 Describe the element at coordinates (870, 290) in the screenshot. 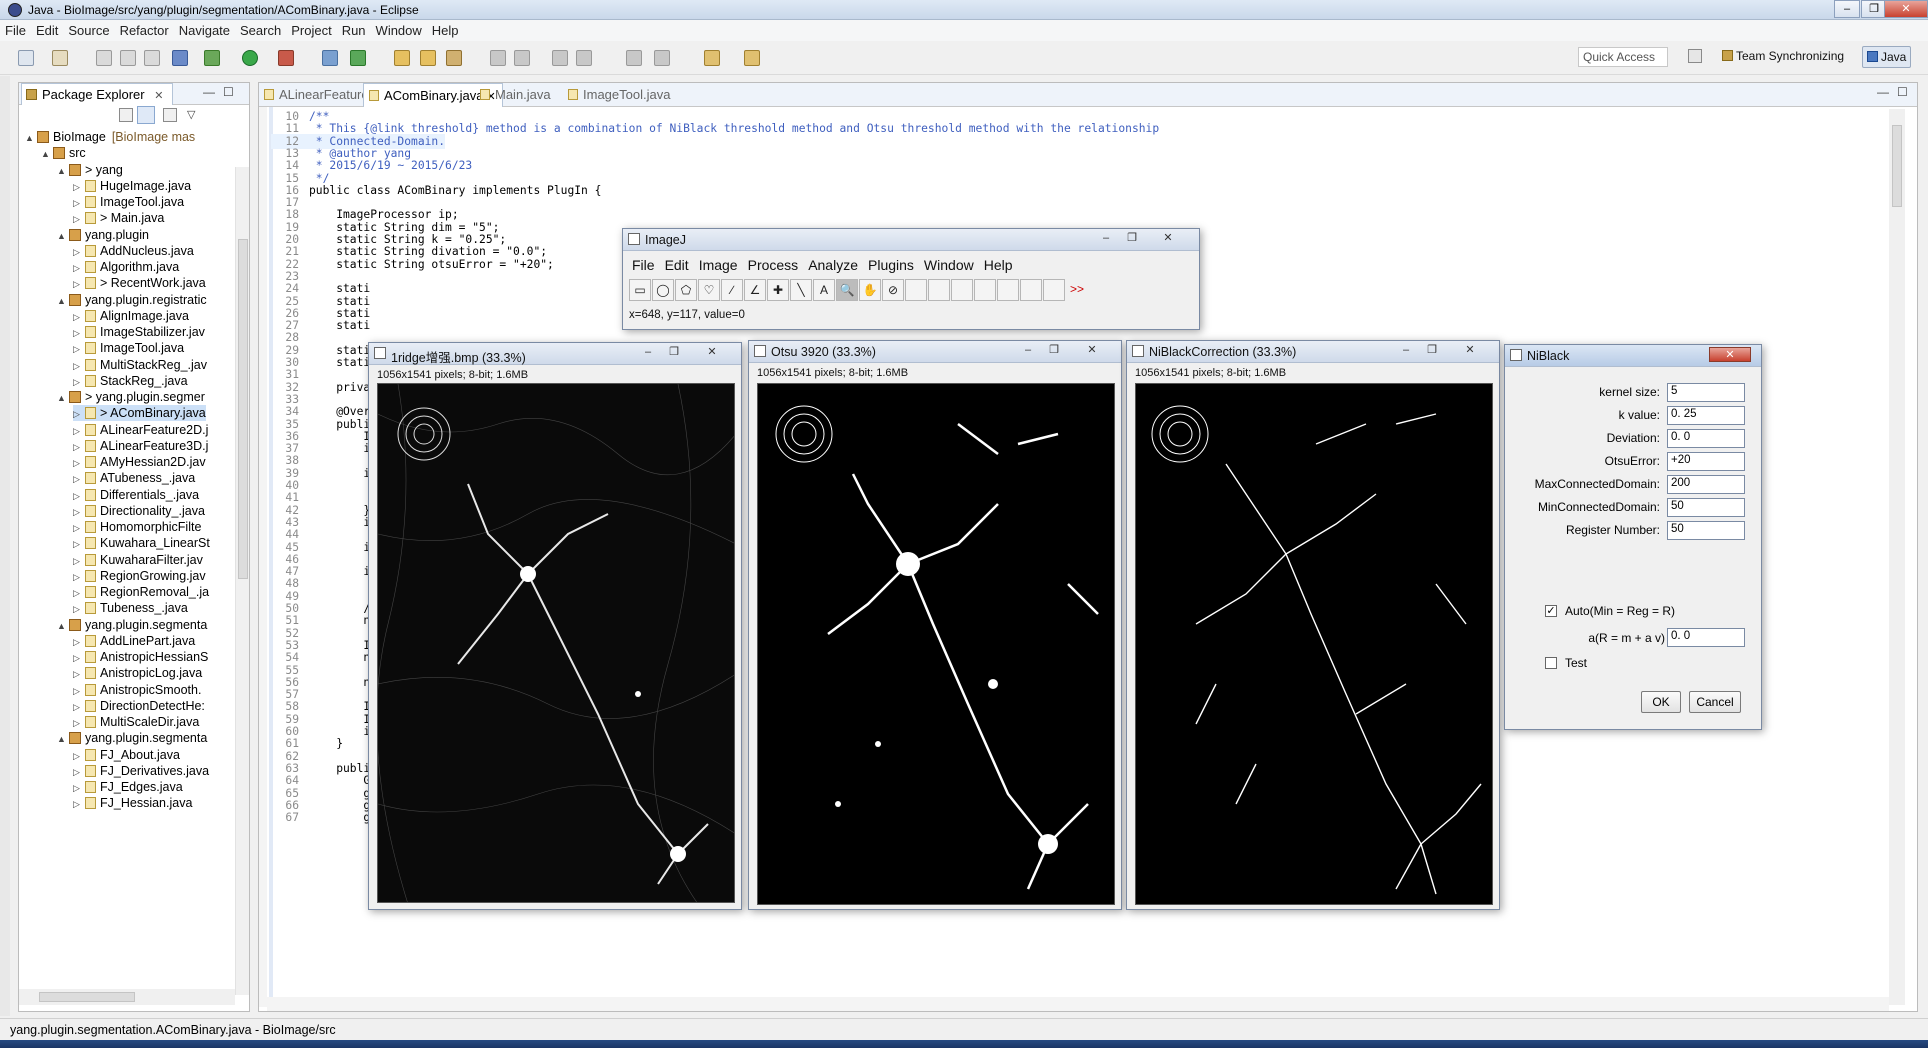

I see `imagej-tool-10: ✋` at that location.